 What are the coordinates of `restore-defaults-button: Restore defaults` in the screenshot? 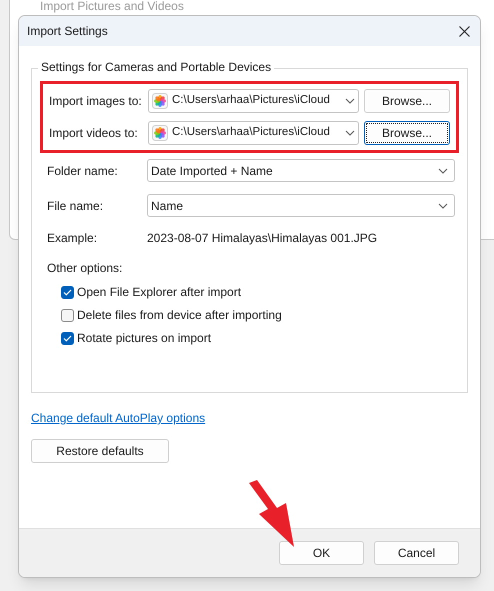 It's located at (100, 451).